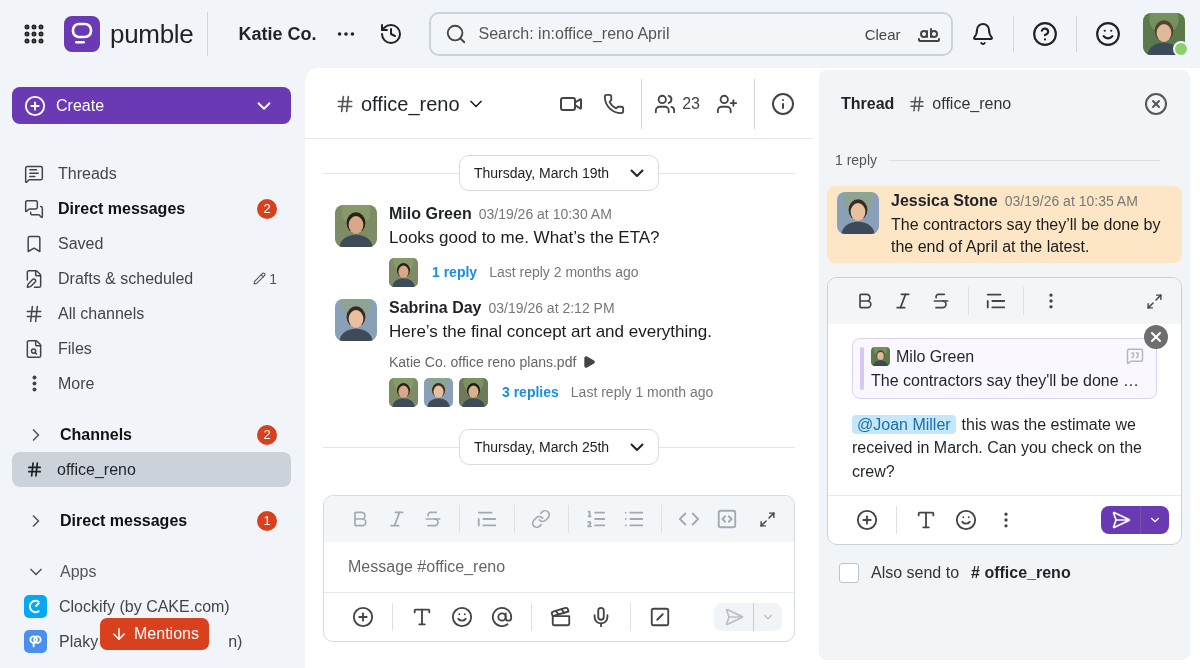 The width and height of the screenshot is (1200, 668). Describe the element at coordinates (904, 425) in the screenshot. I see `mention-tag: @Joan Miller` at that location.